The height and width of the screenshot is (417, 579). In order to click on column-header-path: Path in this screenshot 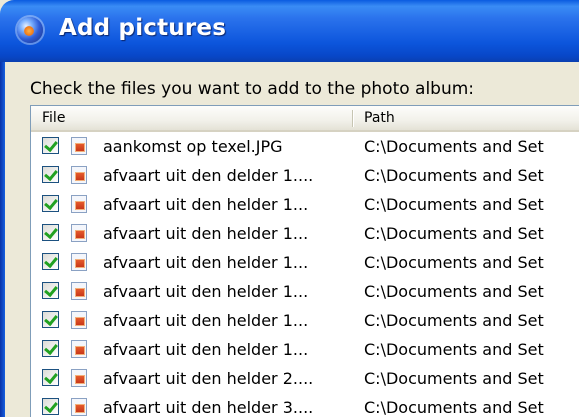, I will do `click(466, 118)`.